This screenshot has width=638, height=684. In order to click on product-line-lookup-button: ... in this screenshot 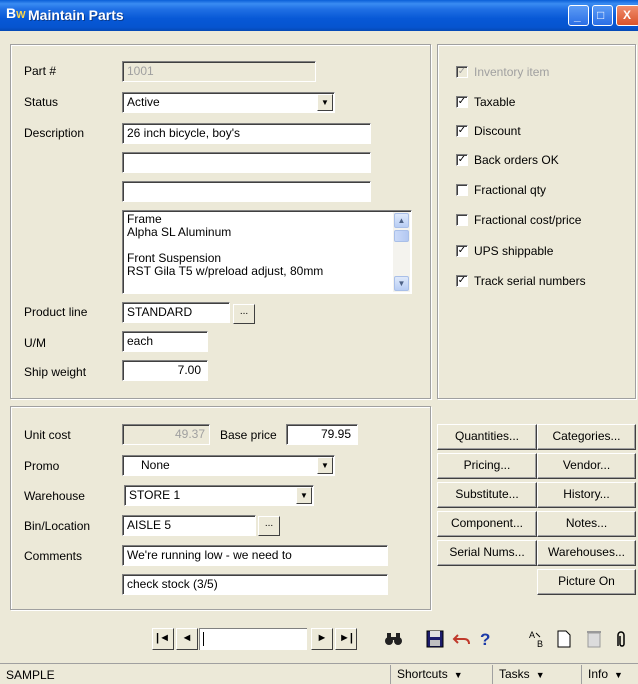, I will do `click(244, 314)`.